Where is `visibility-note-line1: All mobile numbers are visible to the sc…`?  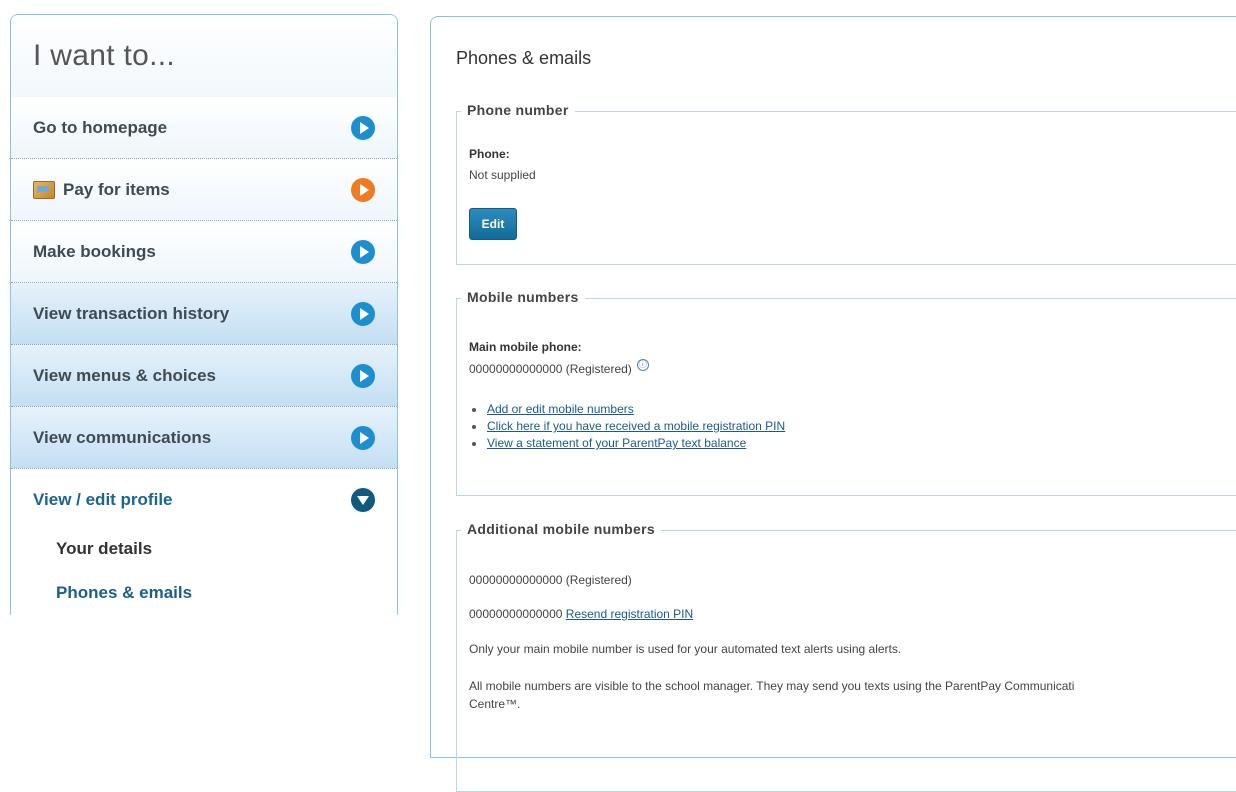
visibility-note-line1: All mobile numbers are visible to the sc… is located at coordinates (772, 686).